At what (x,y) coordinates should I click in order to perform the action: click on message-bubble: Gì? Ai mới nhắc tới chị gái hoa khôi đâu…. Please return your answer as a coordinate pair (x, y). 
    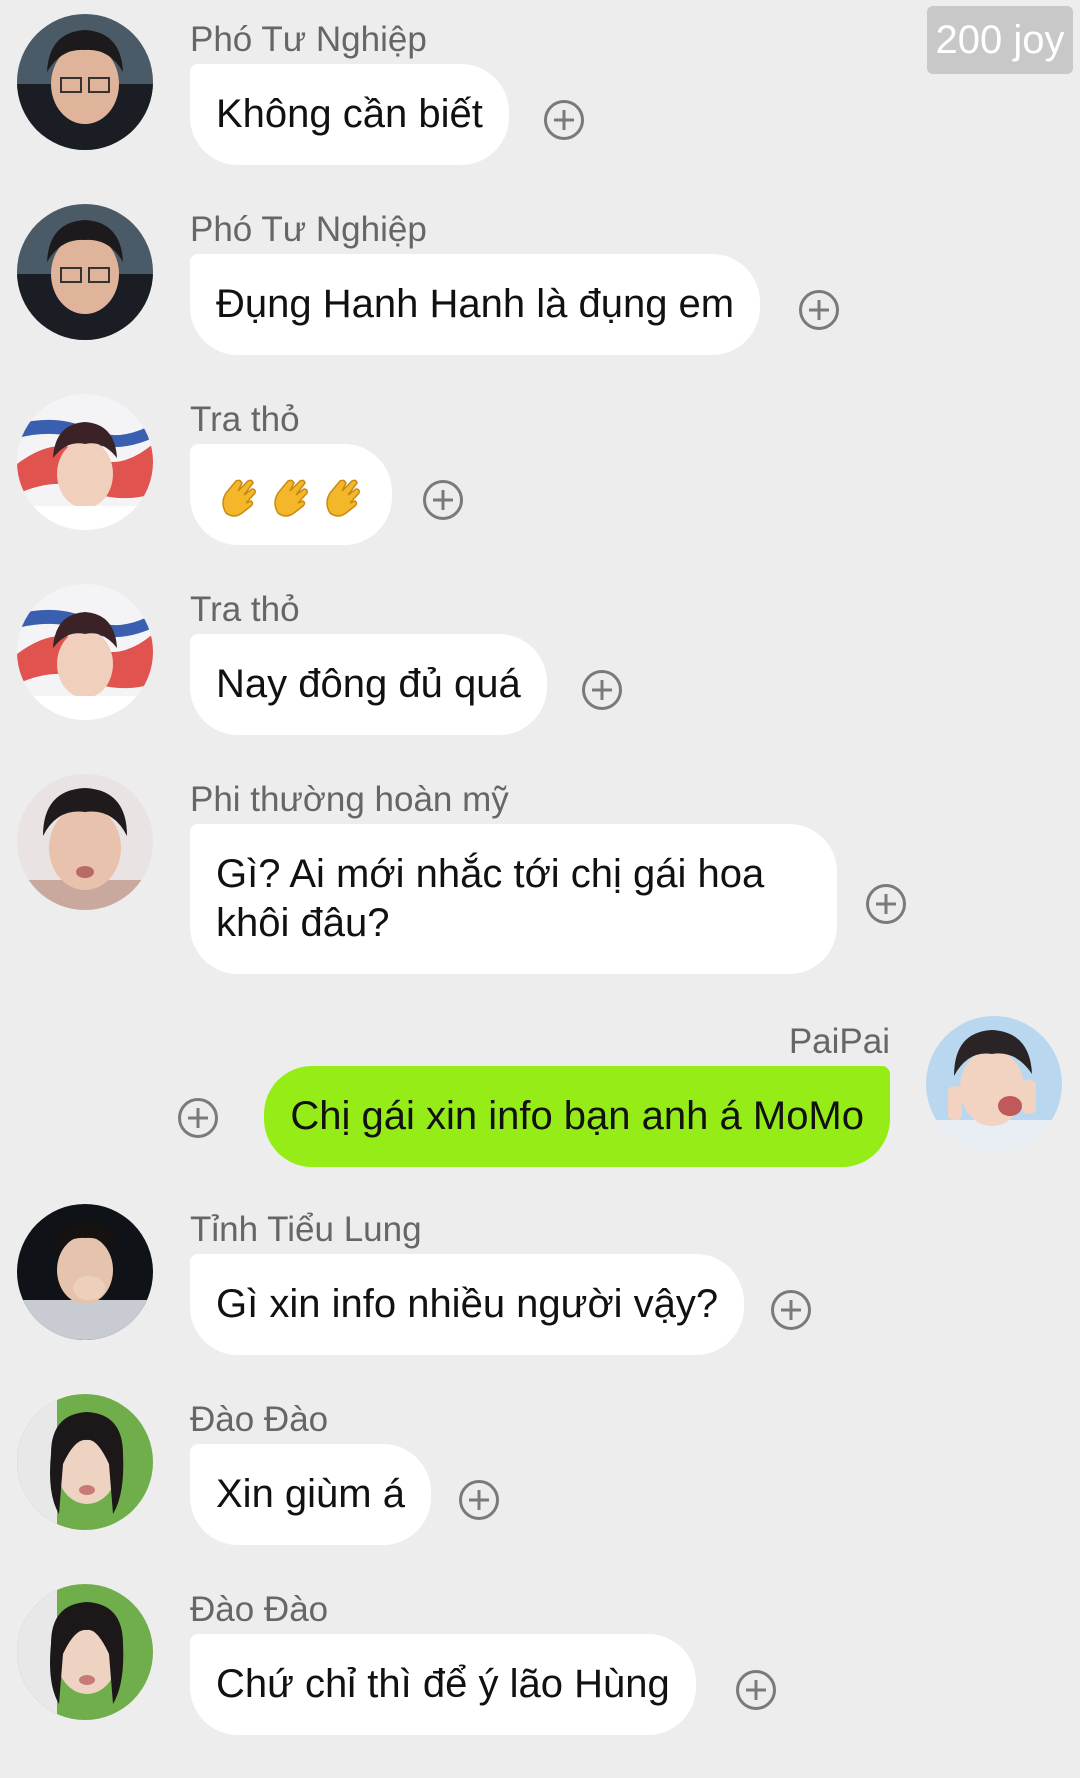
    Looking at the image, I should click on (513, 899).